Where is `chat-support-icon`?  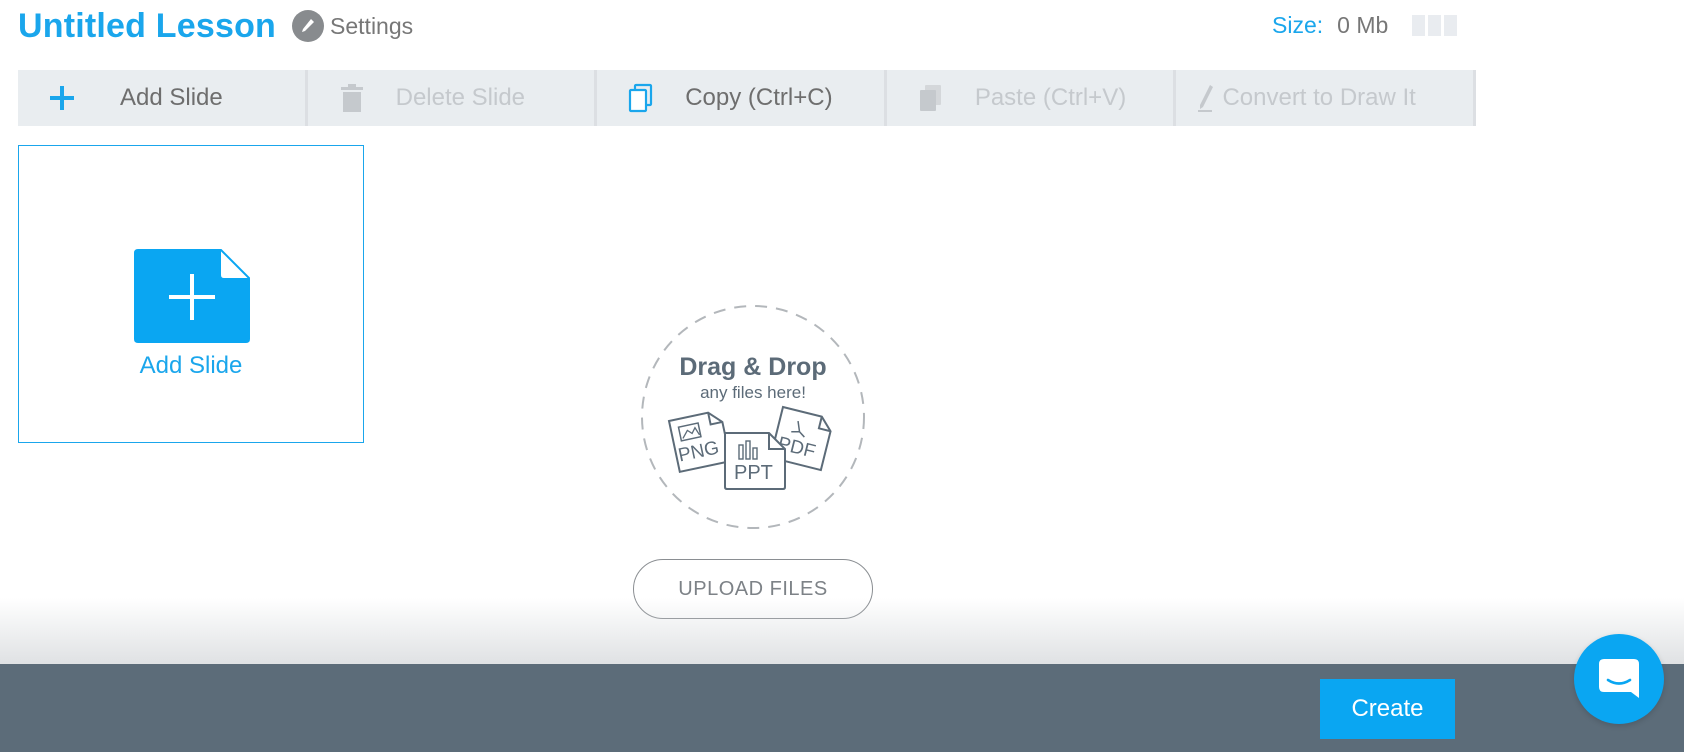 chat-support-icon is located at coordinates (1619, 679).